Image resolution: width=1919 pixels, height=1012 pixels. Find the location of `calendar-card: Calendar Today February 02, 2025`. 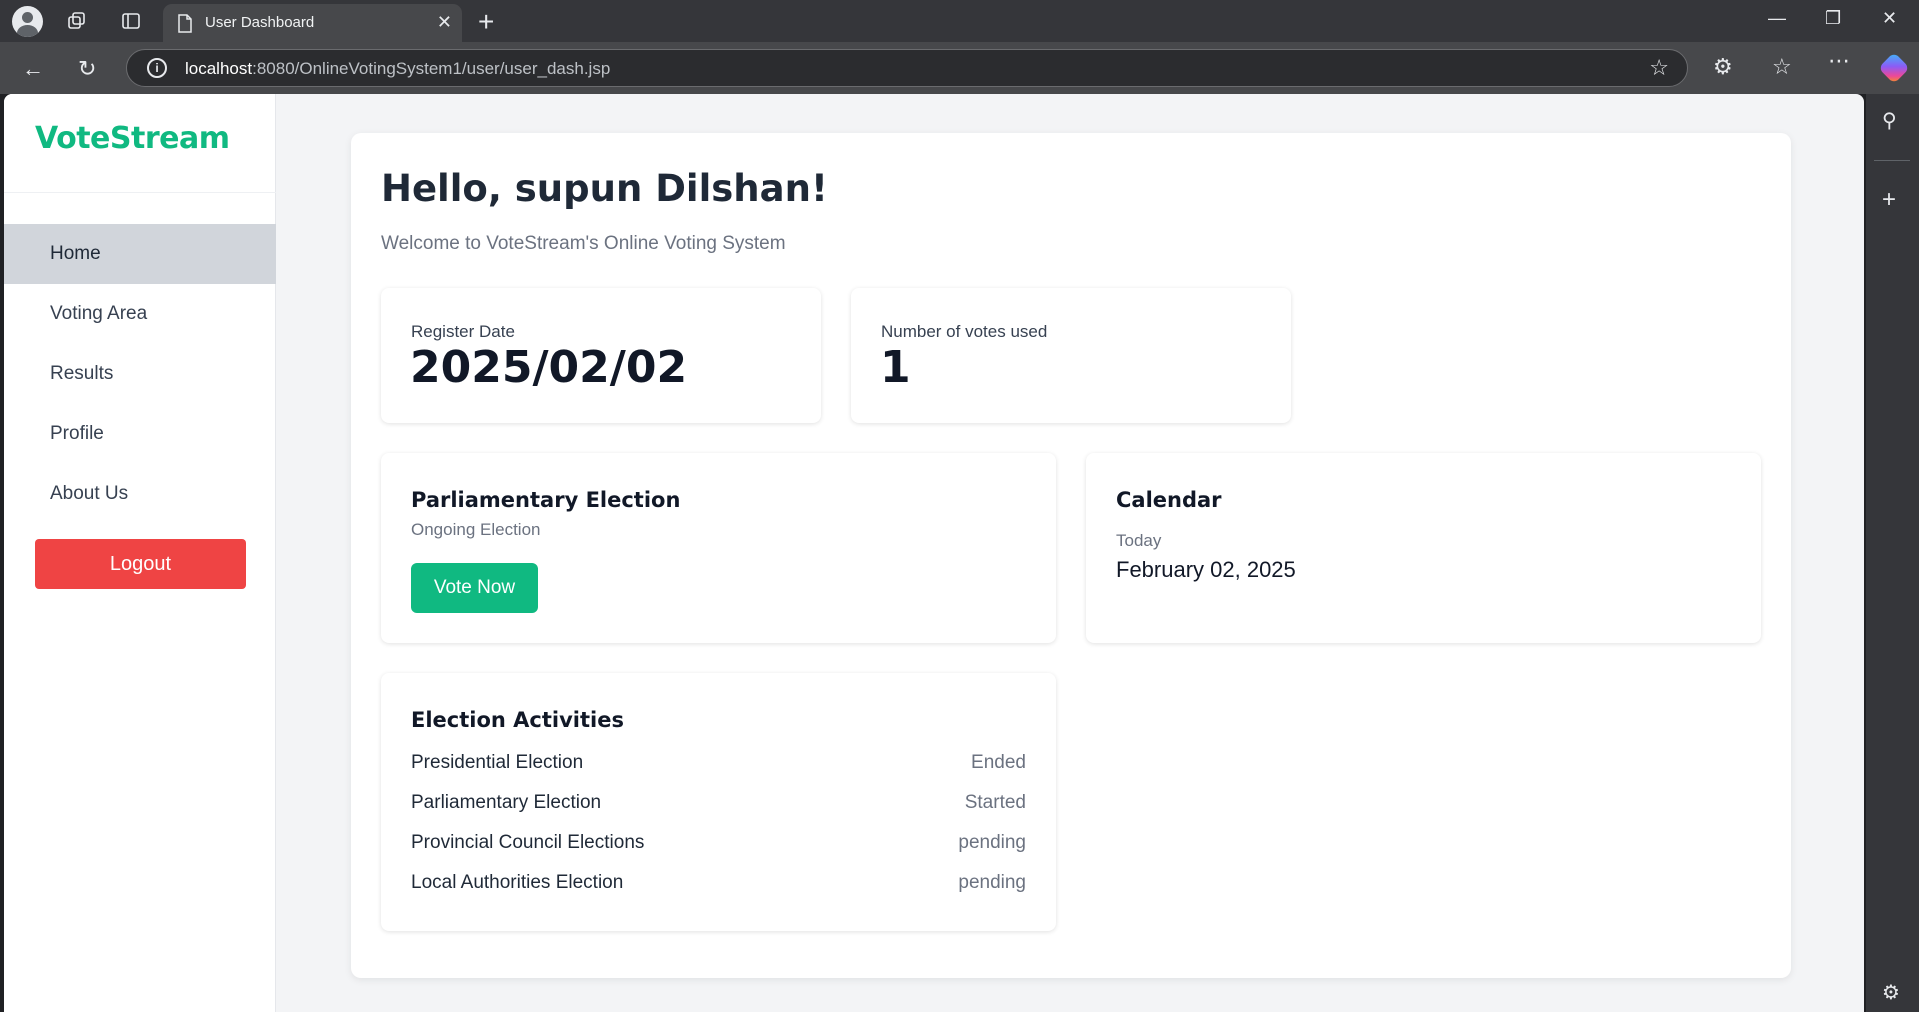

calendar-card: Calendar Today February 02, 2025 is located at coordinates (1423, 548).